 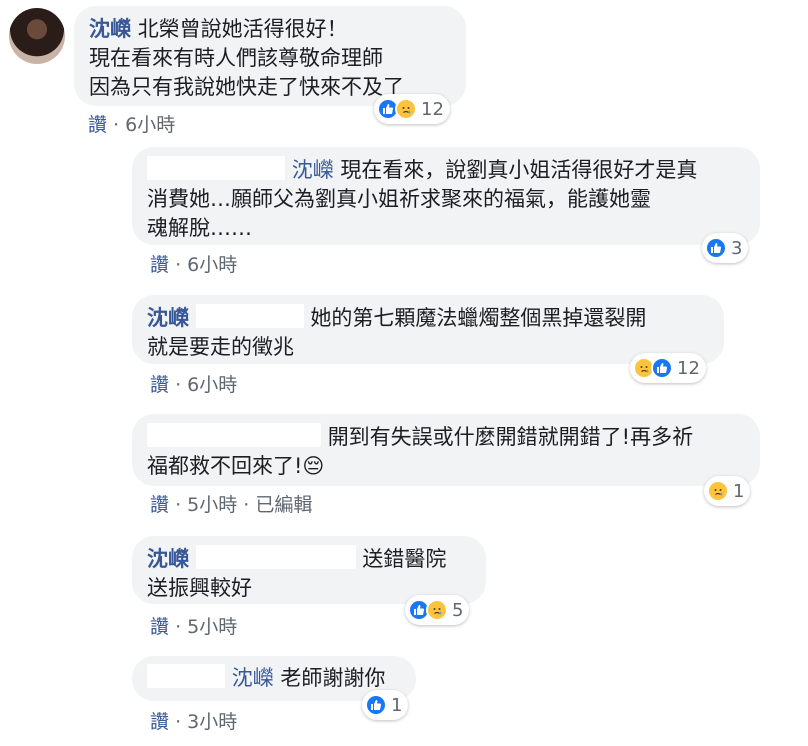 What do you see at coordinates (236, 58) in the screenshot?
I see `comment-line: 現在看來有時人們該尊敬命理師` at bounding box center [236, 58].